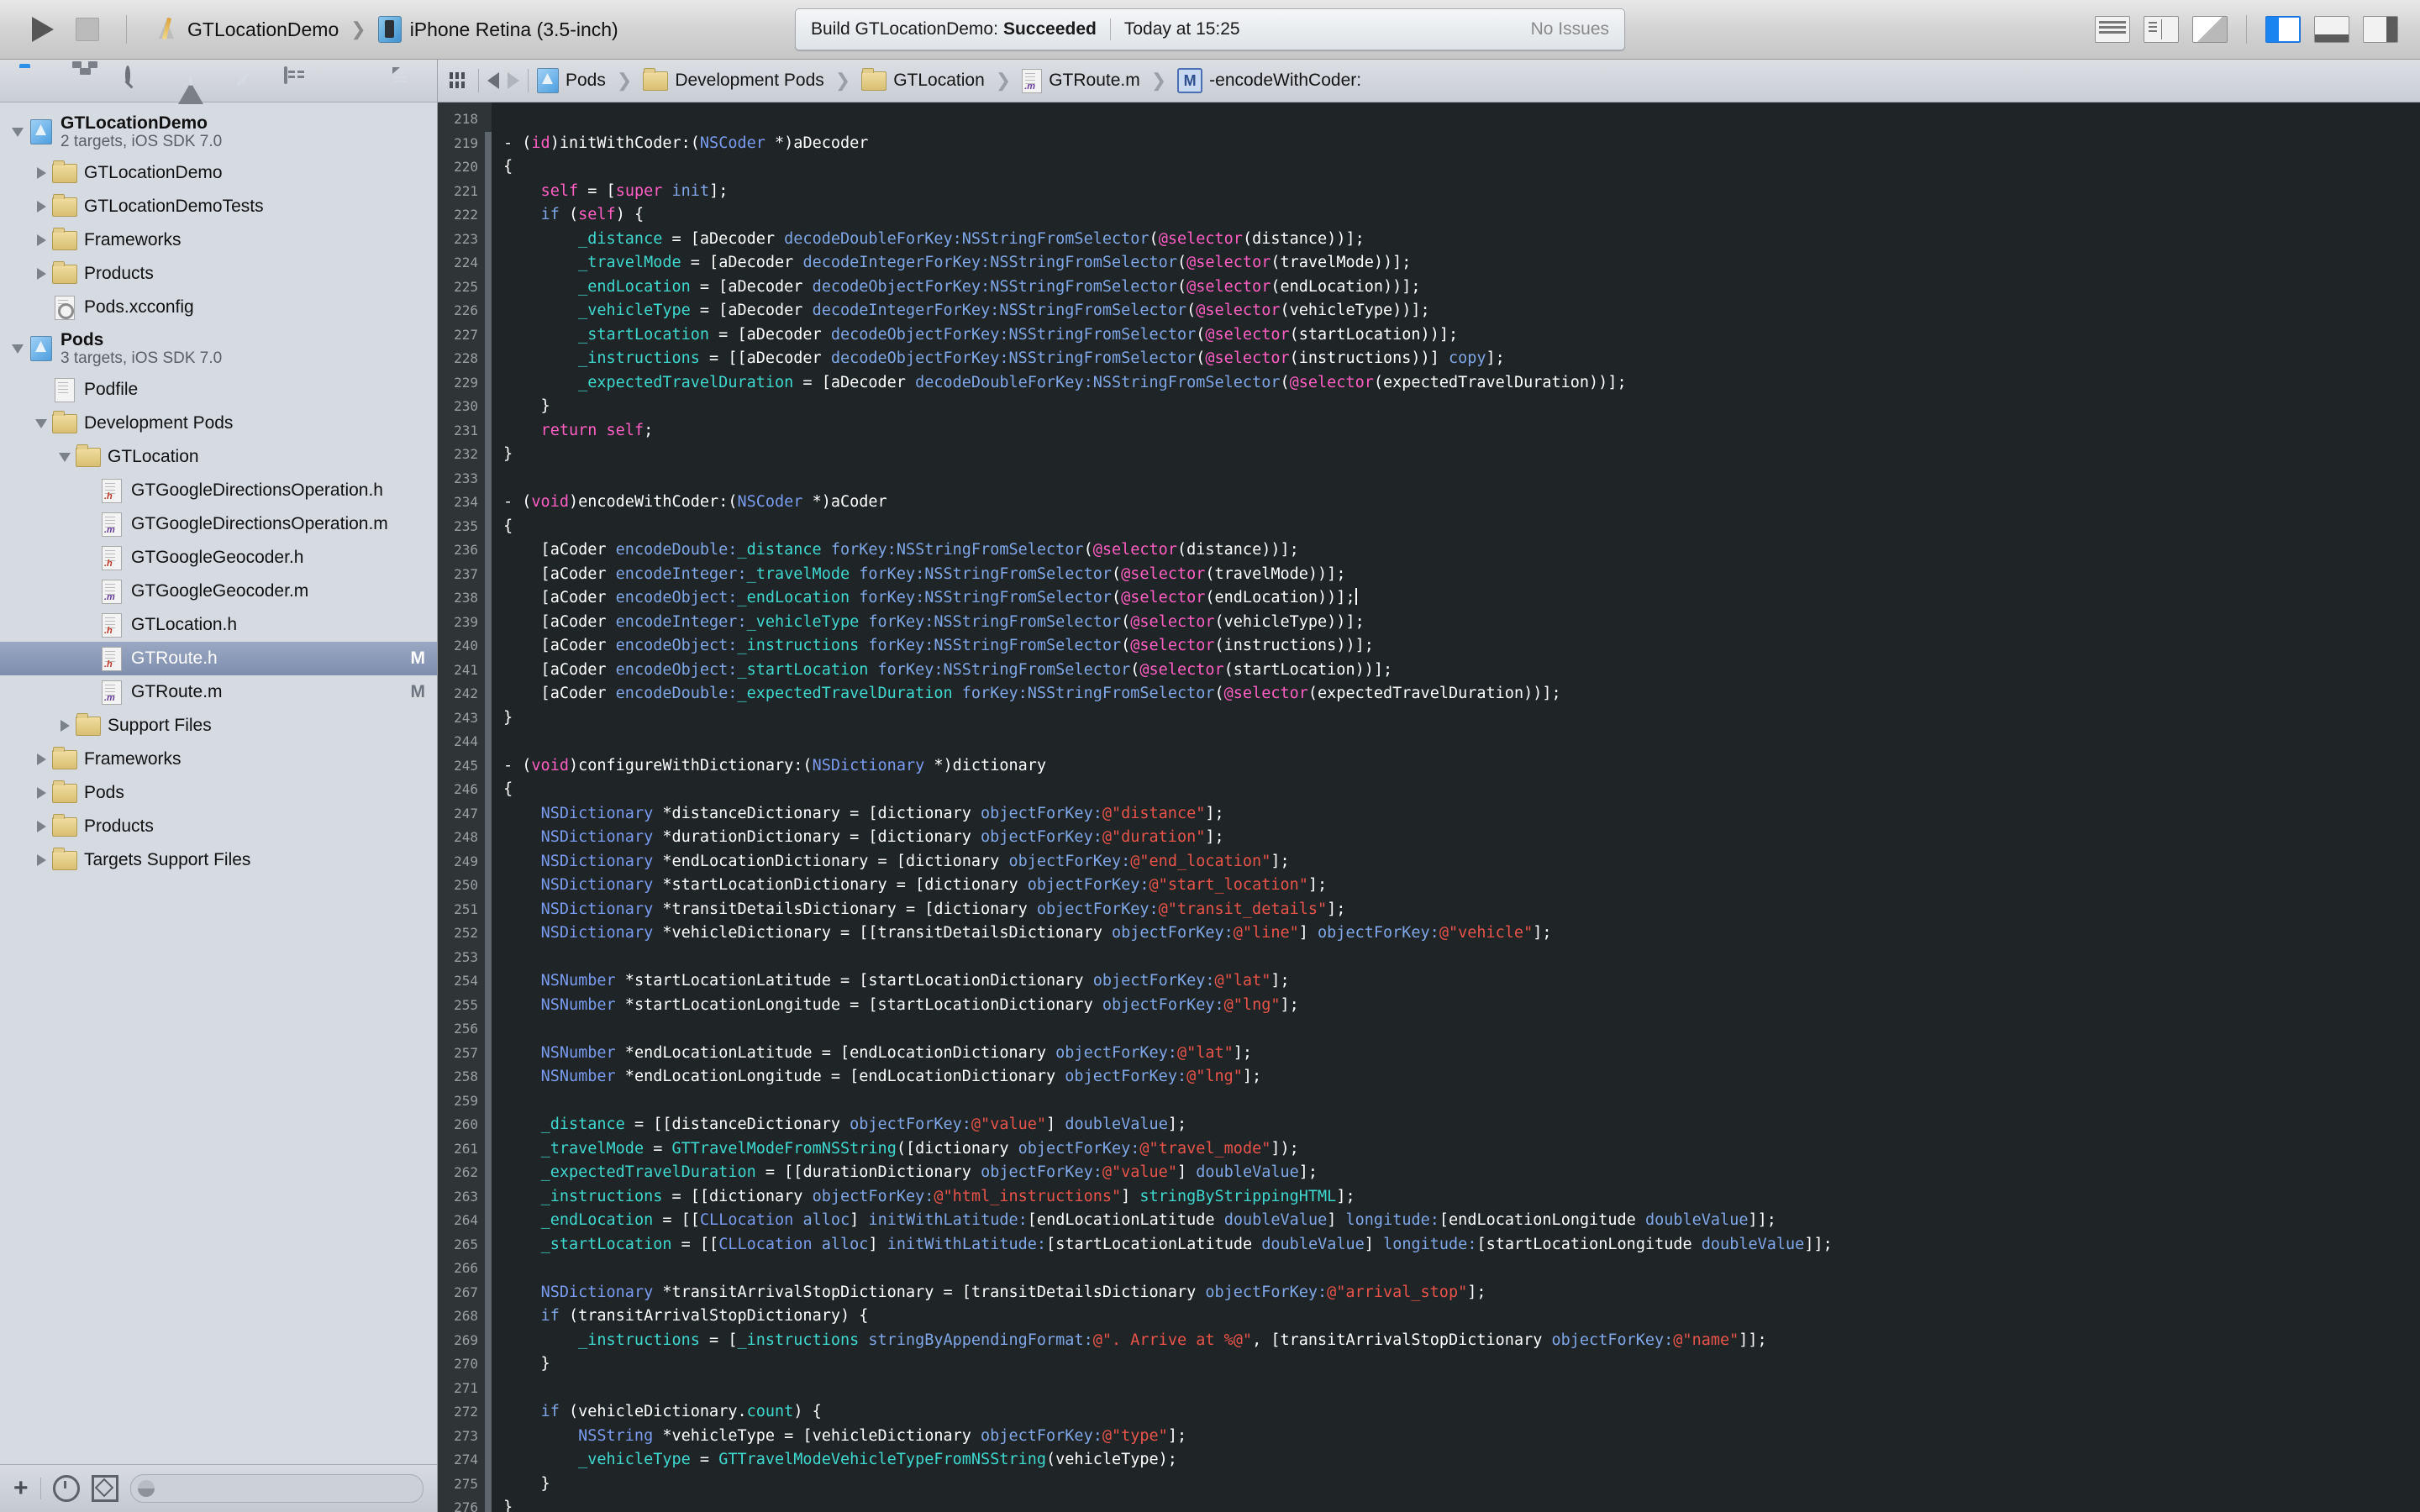 This screenshot has width=2420, height=1512. What do you see at coordinates (218, 390) in the screenshot?
I see `tree-row: Podfile` at bounding box center [218, 390].